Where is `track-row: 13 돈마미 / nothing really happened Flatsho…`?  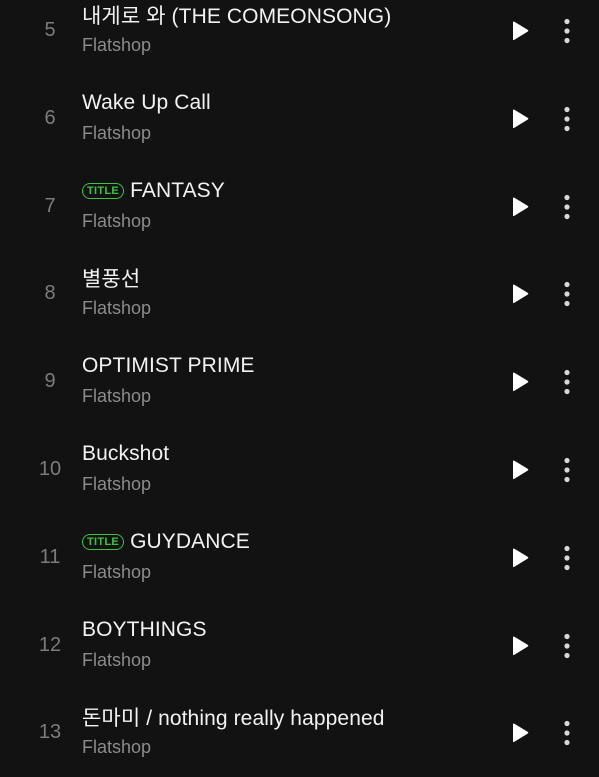 track-row: 13 돈마미 / nothing really happened Flatsho… is located at coordinates (299, 733).